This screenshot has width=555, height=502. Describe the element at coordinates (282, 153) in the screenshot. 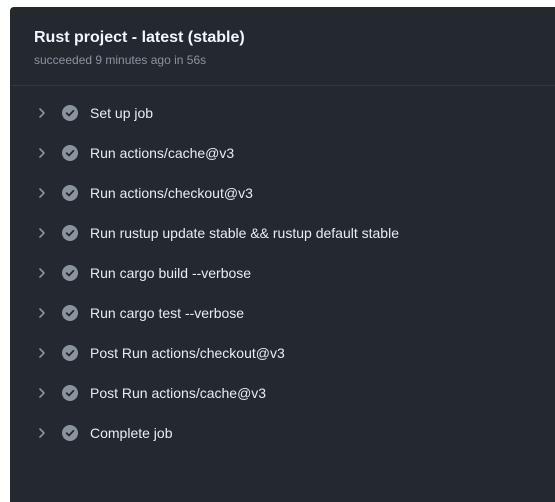

I see `step-row: Run actions/cache@v3` at that location.